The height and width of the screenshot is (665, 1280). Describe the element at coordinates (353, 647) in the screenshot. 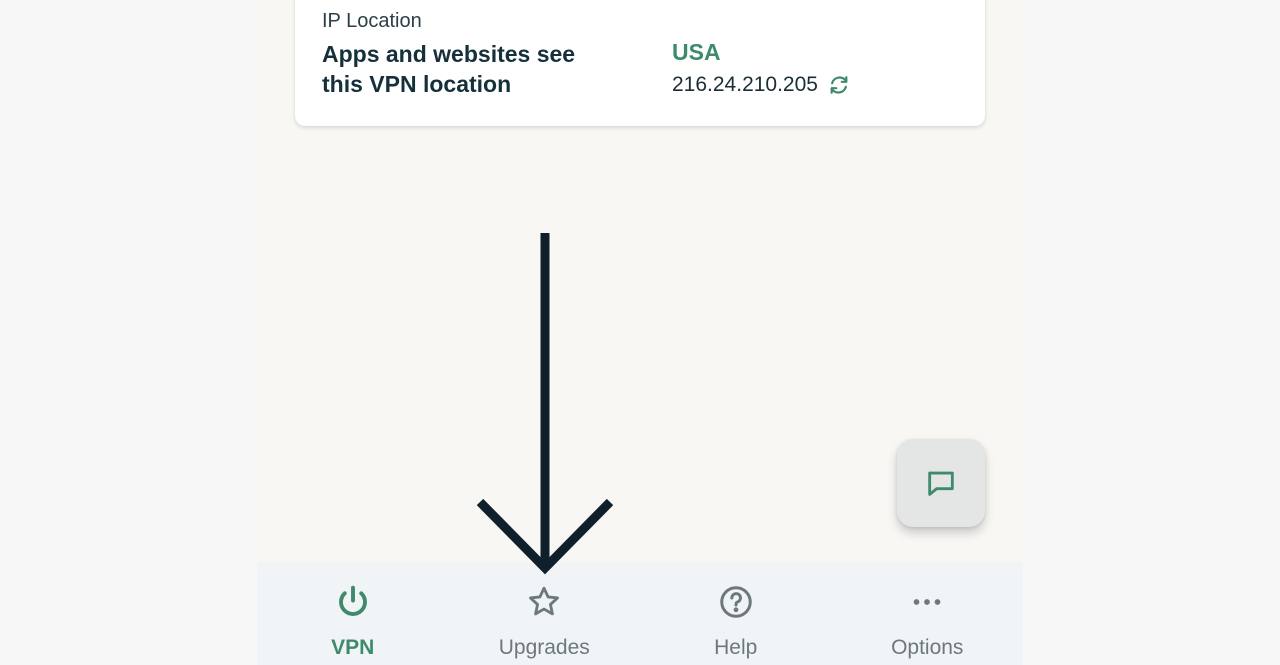

I see `nav-label-vpn: VPN` at that location.